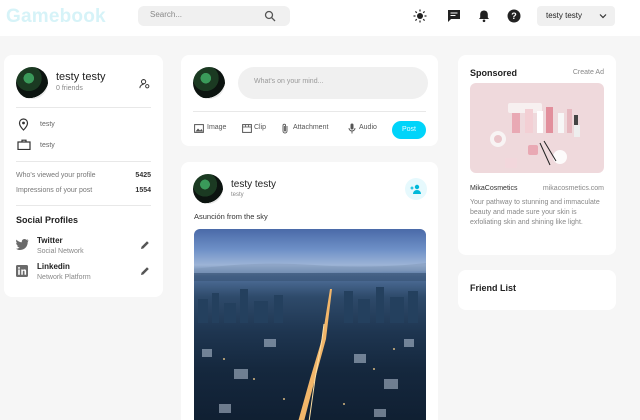 The height and width of the screenshot is (420, 640). Describe the element at coordinates (409, 130) in the screenshot. I see `post-button: Post` at that location.